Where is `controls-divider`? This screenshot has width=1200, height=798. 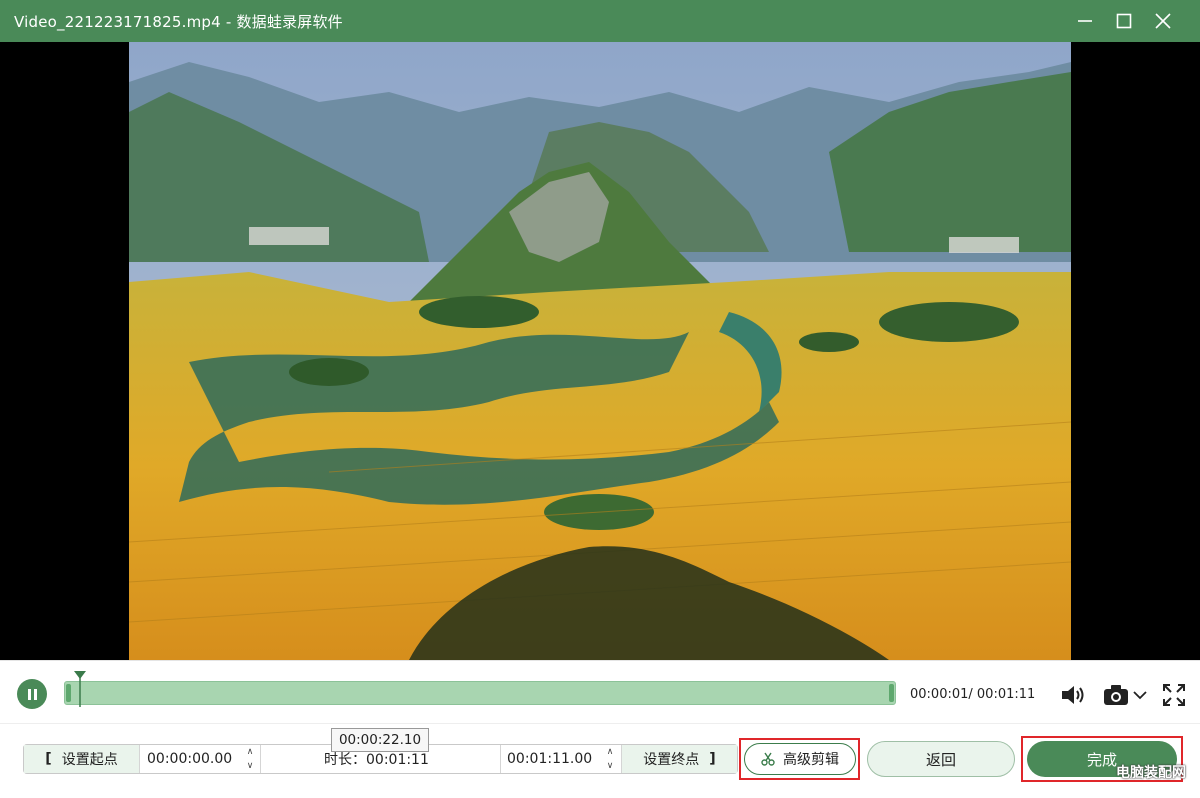 controls-divider is located at coordinates (600, 723).